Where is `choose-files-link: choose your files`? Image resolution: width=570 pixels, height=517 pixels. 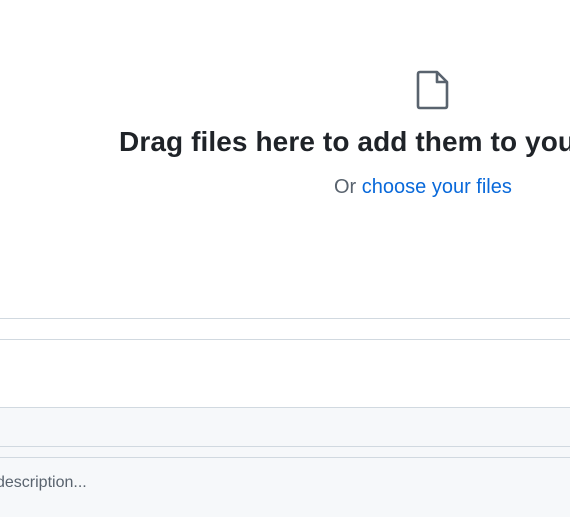 choose-files-link: choose your files is located at coordinates (437, 187).